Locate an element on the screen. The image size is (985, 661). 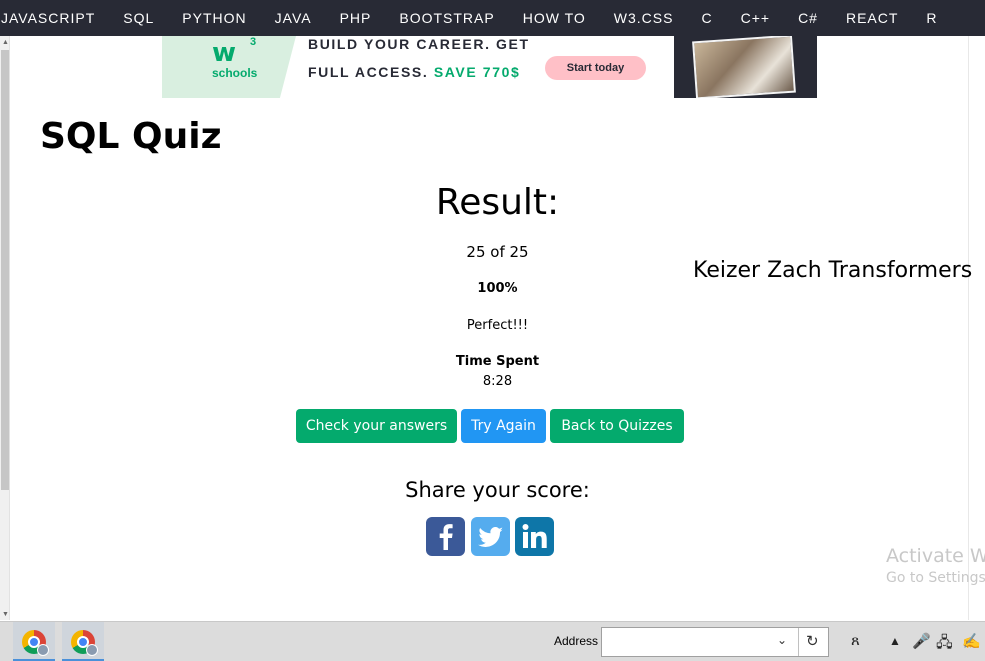
ad-headline-2a: FULL ACCESS. is located at coordinates (368, 72).